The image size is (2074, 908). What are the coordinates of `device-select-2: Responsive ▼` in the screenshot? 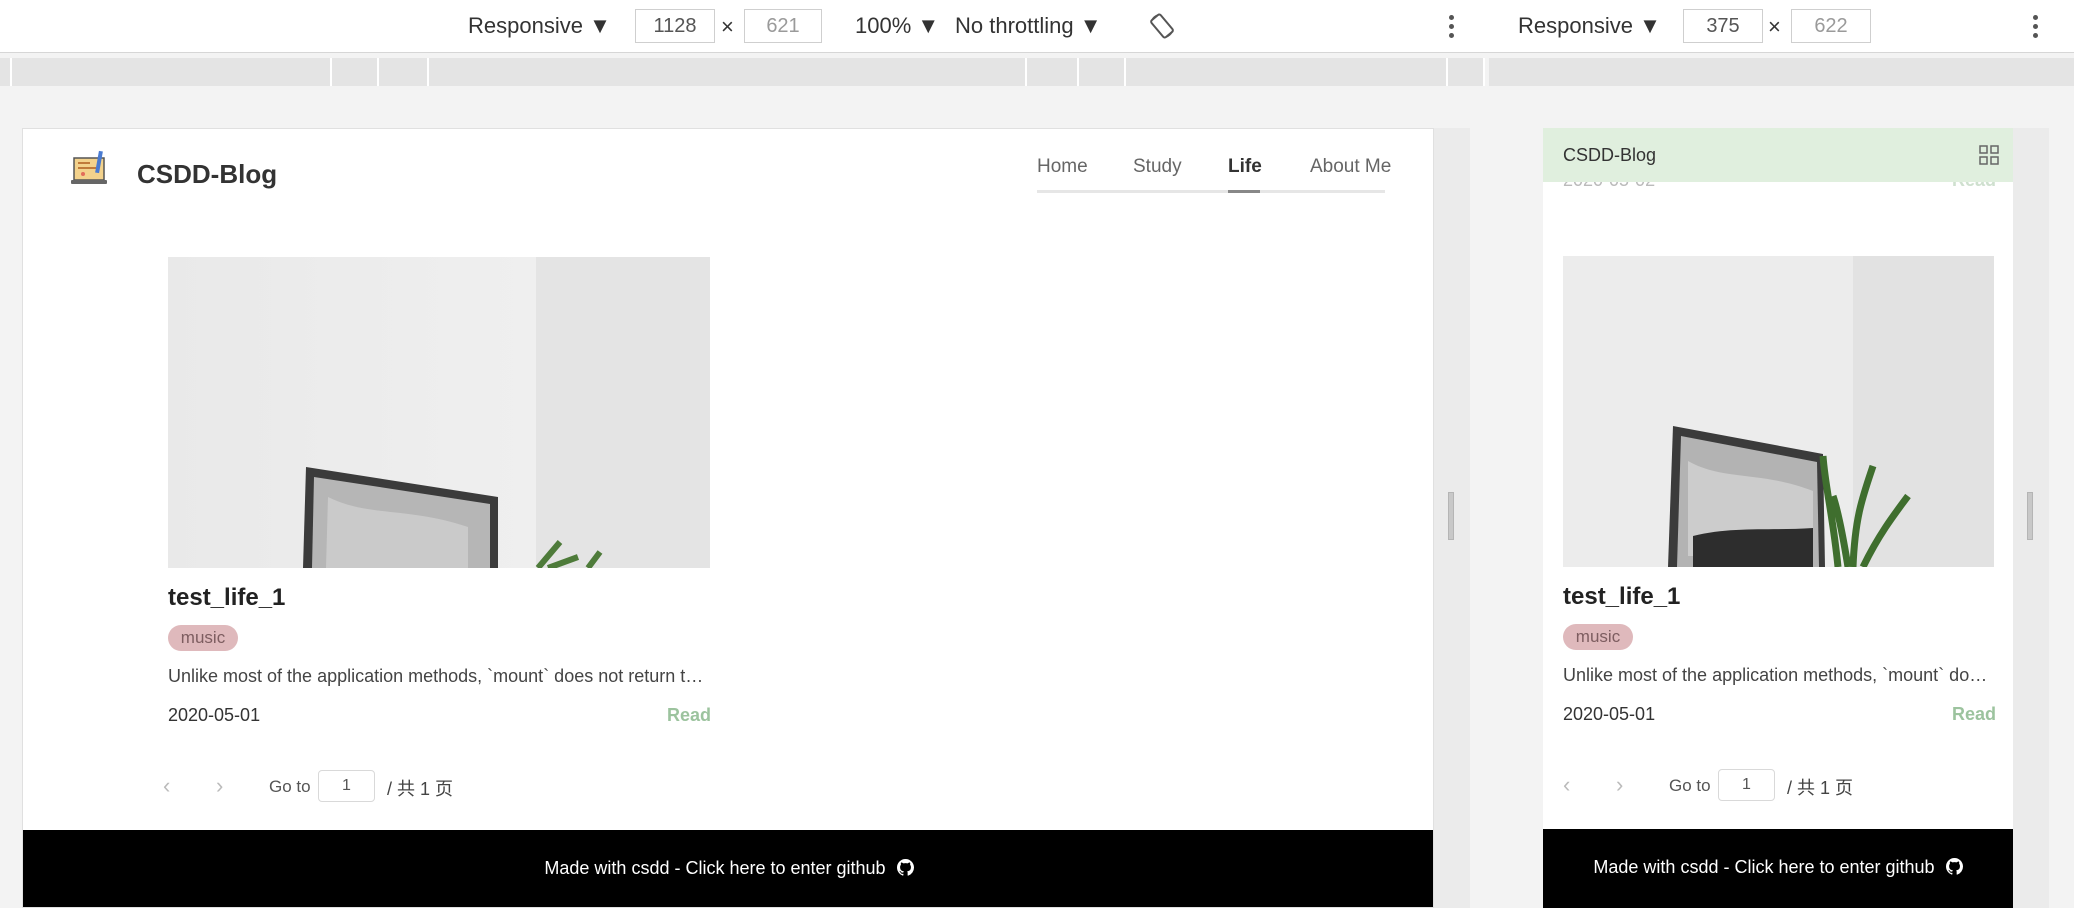 It's located at (1589, 26).